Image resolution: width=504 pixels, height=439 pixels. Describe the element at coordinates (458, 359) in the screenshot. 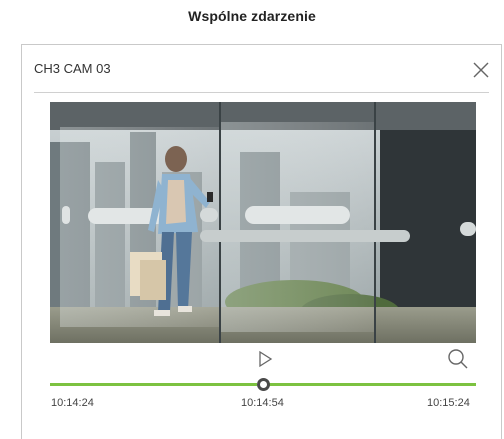

I see `search-icon` at that location.